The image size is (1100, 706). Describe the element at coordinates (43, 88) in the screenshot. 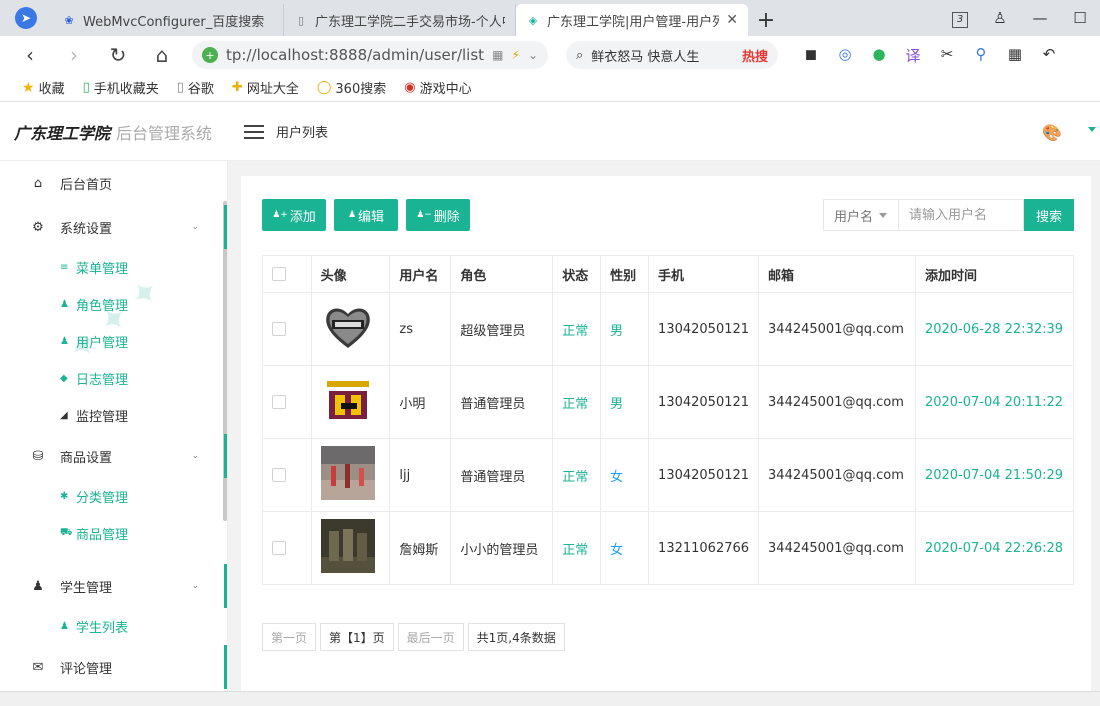

I see `bookmark-favorites: ★ 收藏` at that location.